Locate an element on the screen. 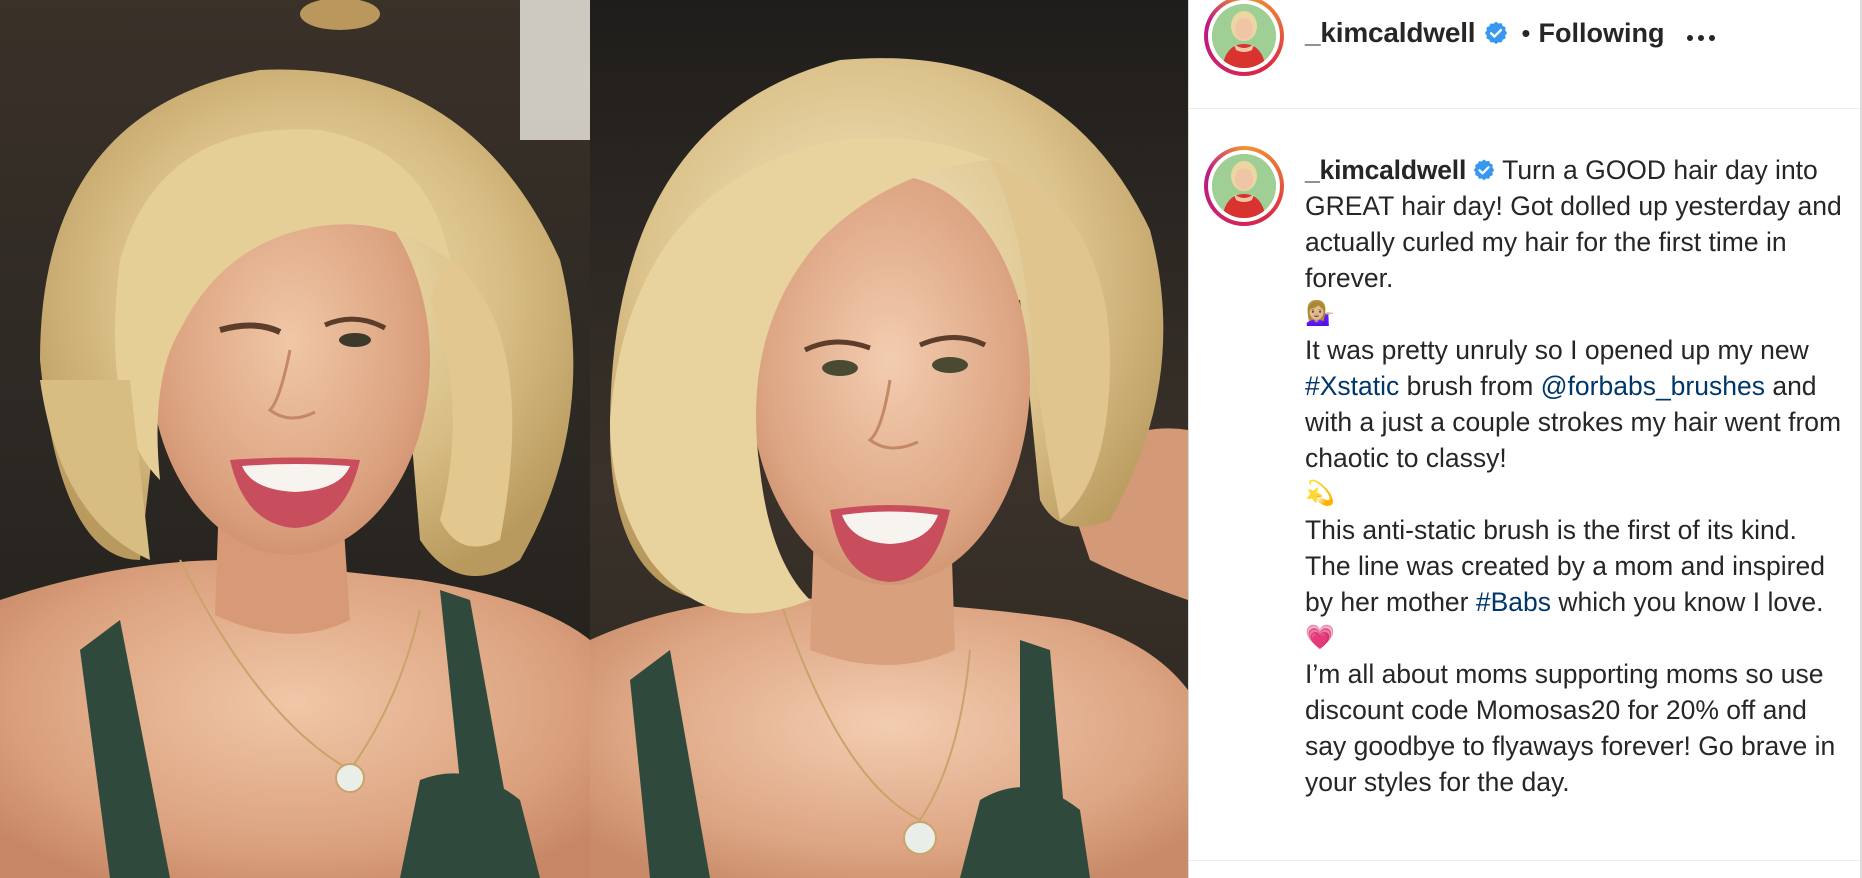 This screenshot has height=878, width=1862. author-username: _kimcaldwell is located at coordinates (1390, 33).